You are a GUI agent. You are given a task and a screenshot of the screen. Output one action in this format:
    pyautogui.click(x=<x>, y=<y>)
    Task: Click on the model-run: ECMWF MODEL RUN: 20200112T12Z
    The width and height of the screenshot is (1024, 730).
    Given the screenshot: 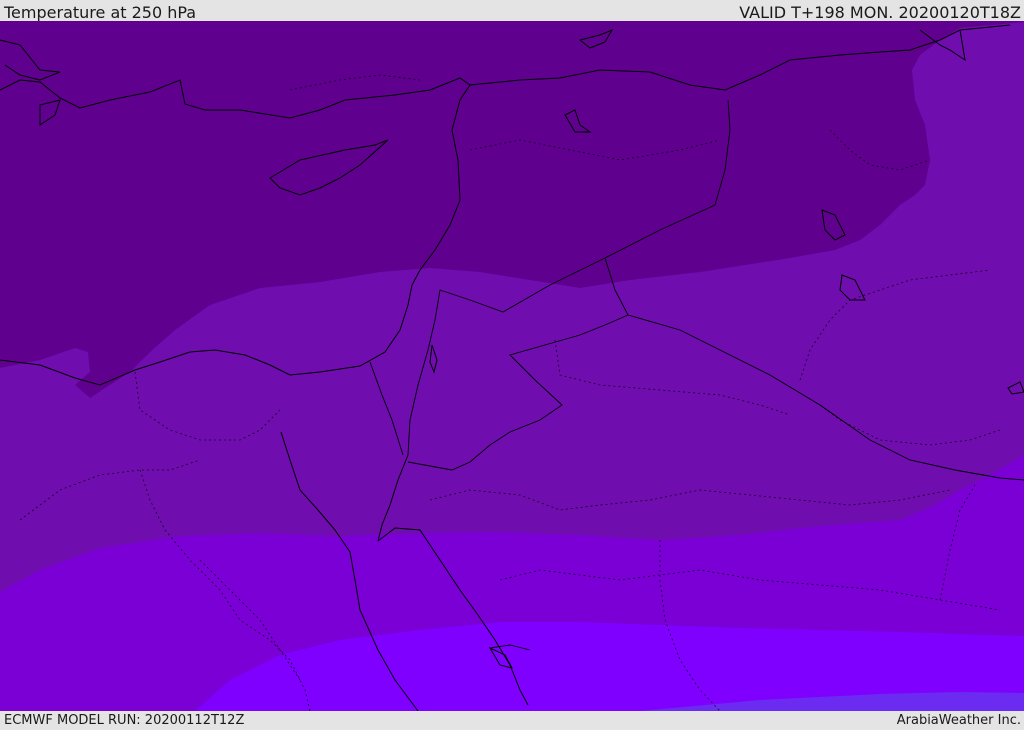 What is the action you would take?
    pyautogui.click(x=124, y=720)
    